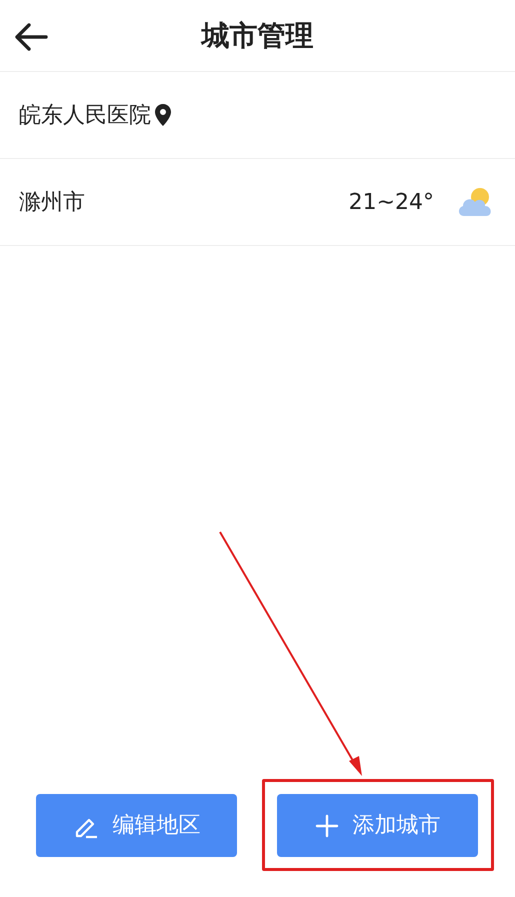  What do you see at coordinates (326, 826) in the screenshot?
I see `plus-icon` at bounding box center [326, 826].